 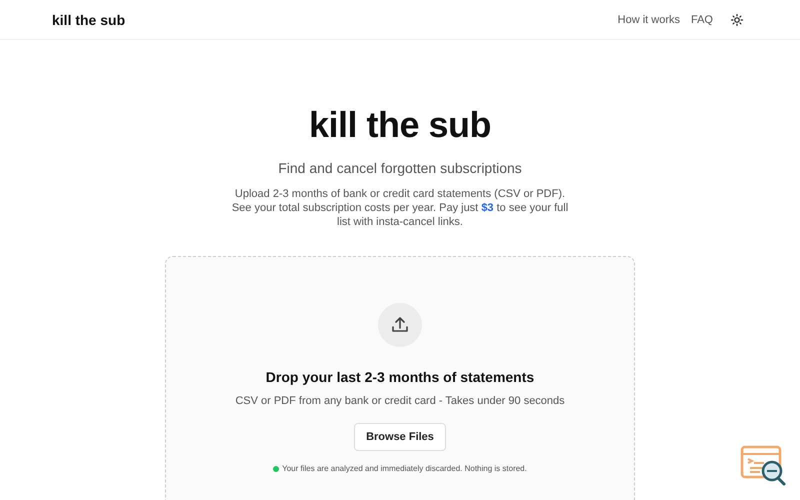 What do you see at coordinates (400, 437) in the screenshot?
I see `browse-files-button: Browse Files` at bounding box center [400, 437].